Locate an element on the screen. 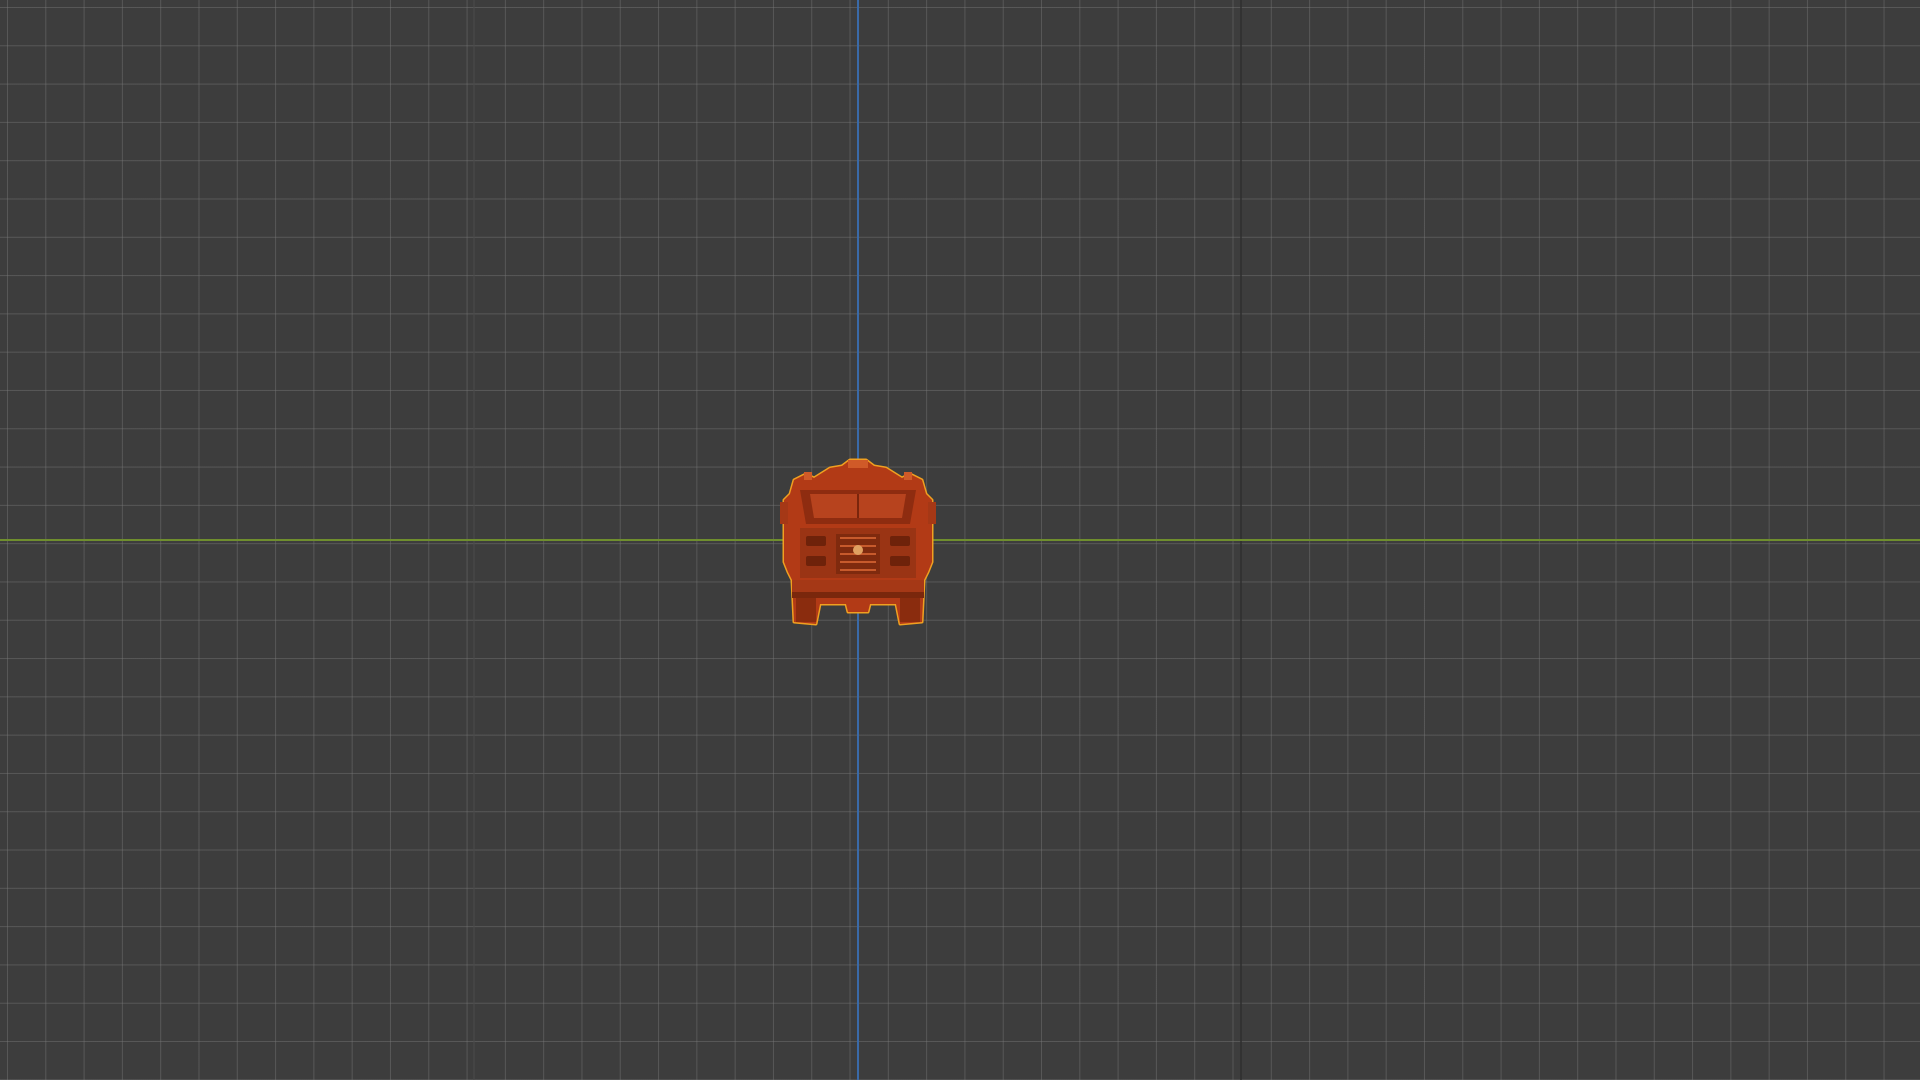 This screenshot has height=1080, width=1920. x-axis-line is located at coordinates (960, 540).